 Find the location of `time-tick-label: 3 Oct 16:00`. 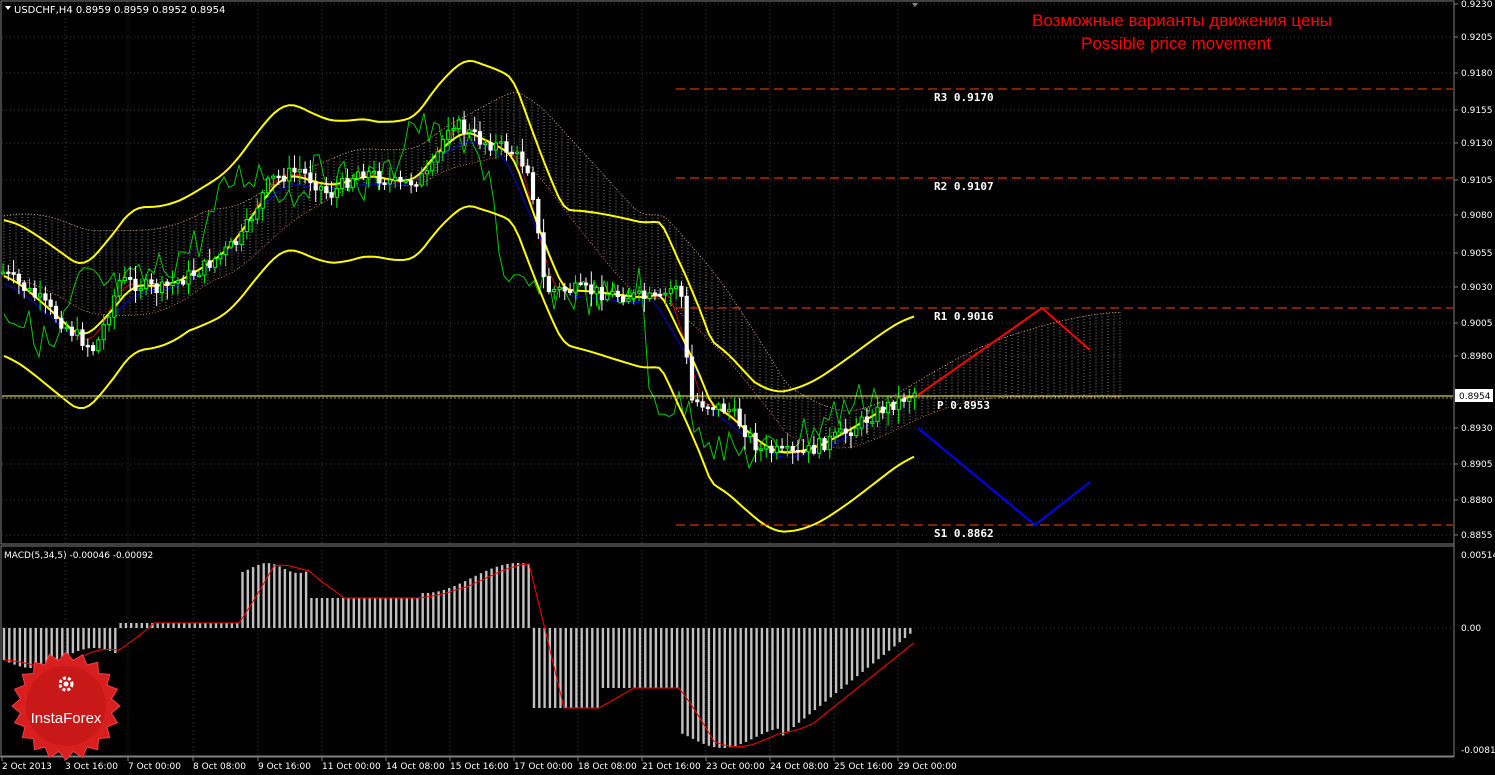

time-tick-label: 3 Oct 16:00 is located at coordinates (91, 767).